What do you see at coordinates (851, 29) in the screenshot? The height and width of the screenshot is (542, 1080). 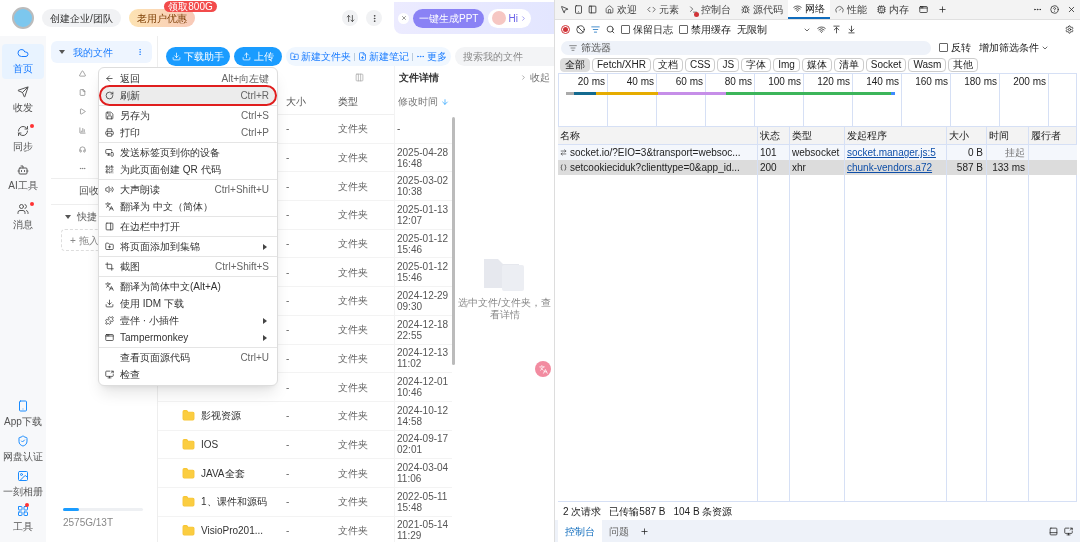 I see `download-icon` at bounding box center [851, 29].